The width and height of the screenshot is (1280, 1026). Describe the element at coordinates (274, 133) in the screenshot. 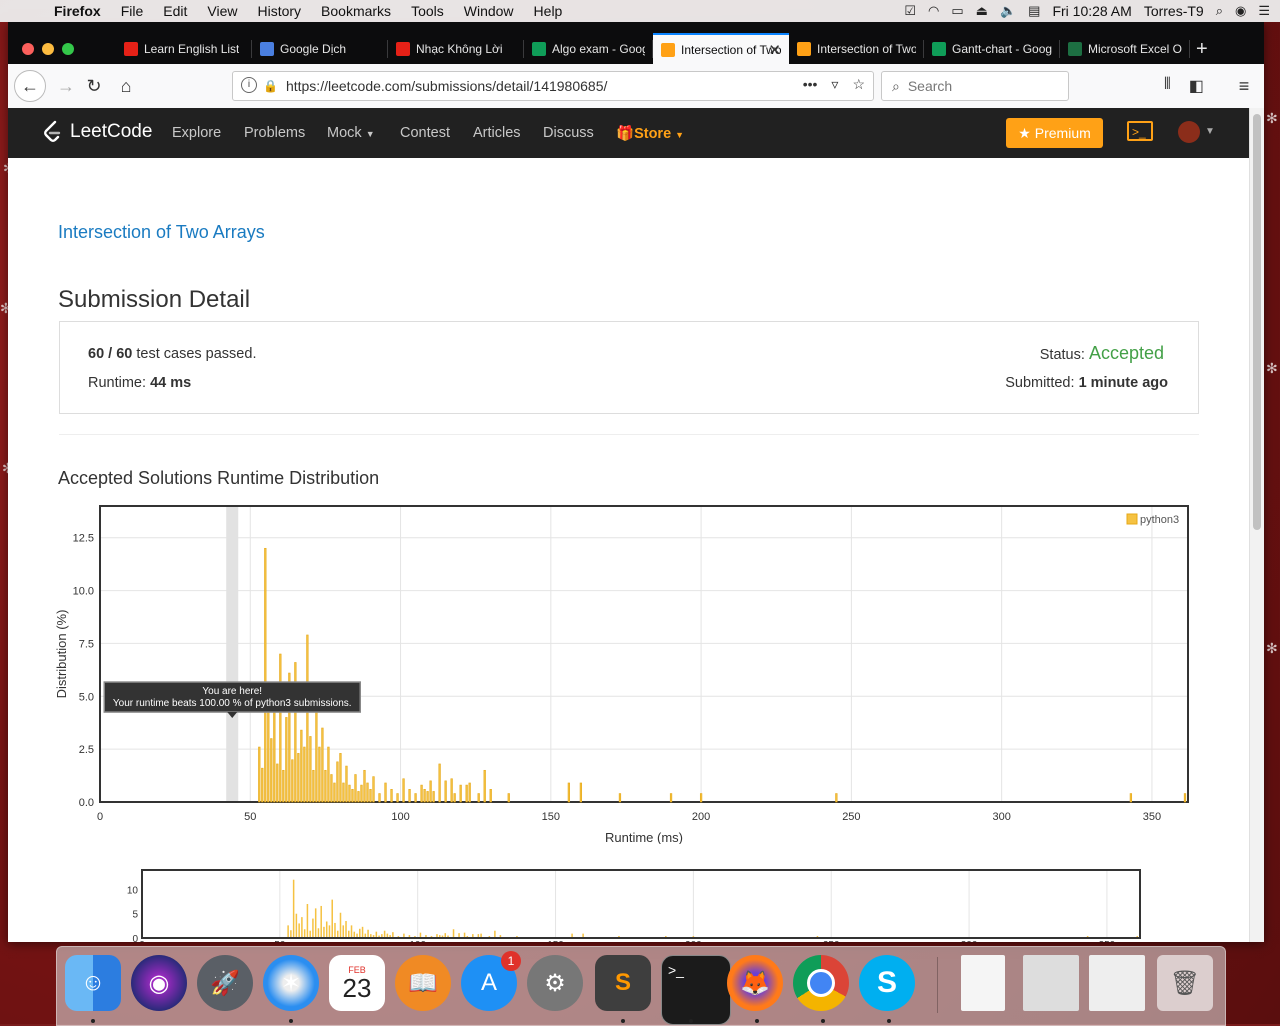

I see `nav-problems: Problems` at that location.